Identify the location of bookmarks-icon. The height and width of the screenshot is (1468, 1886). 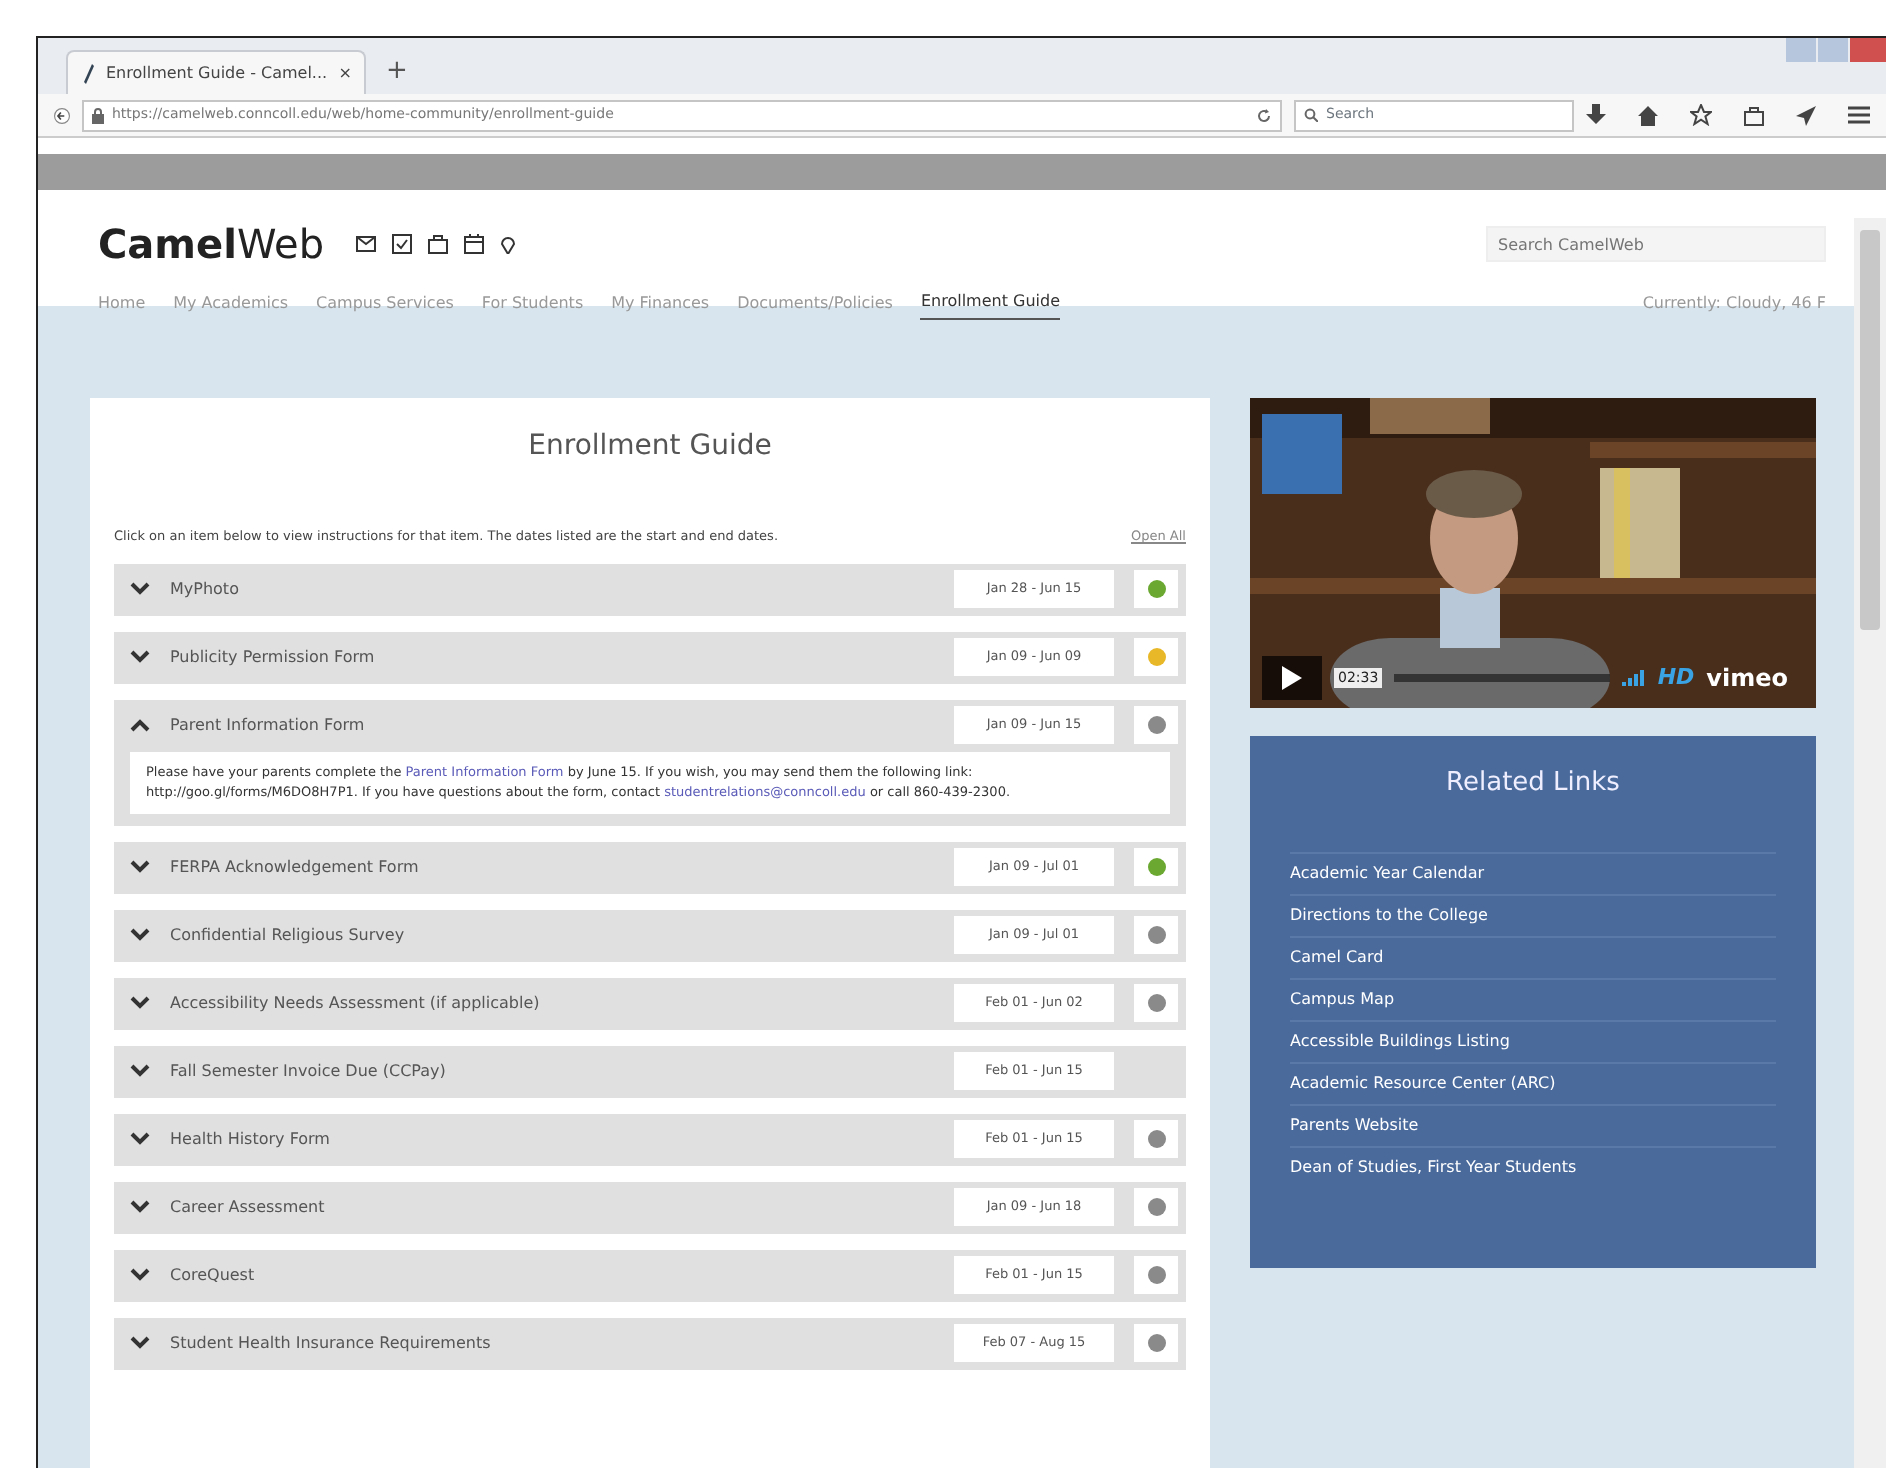
(1754, 115).